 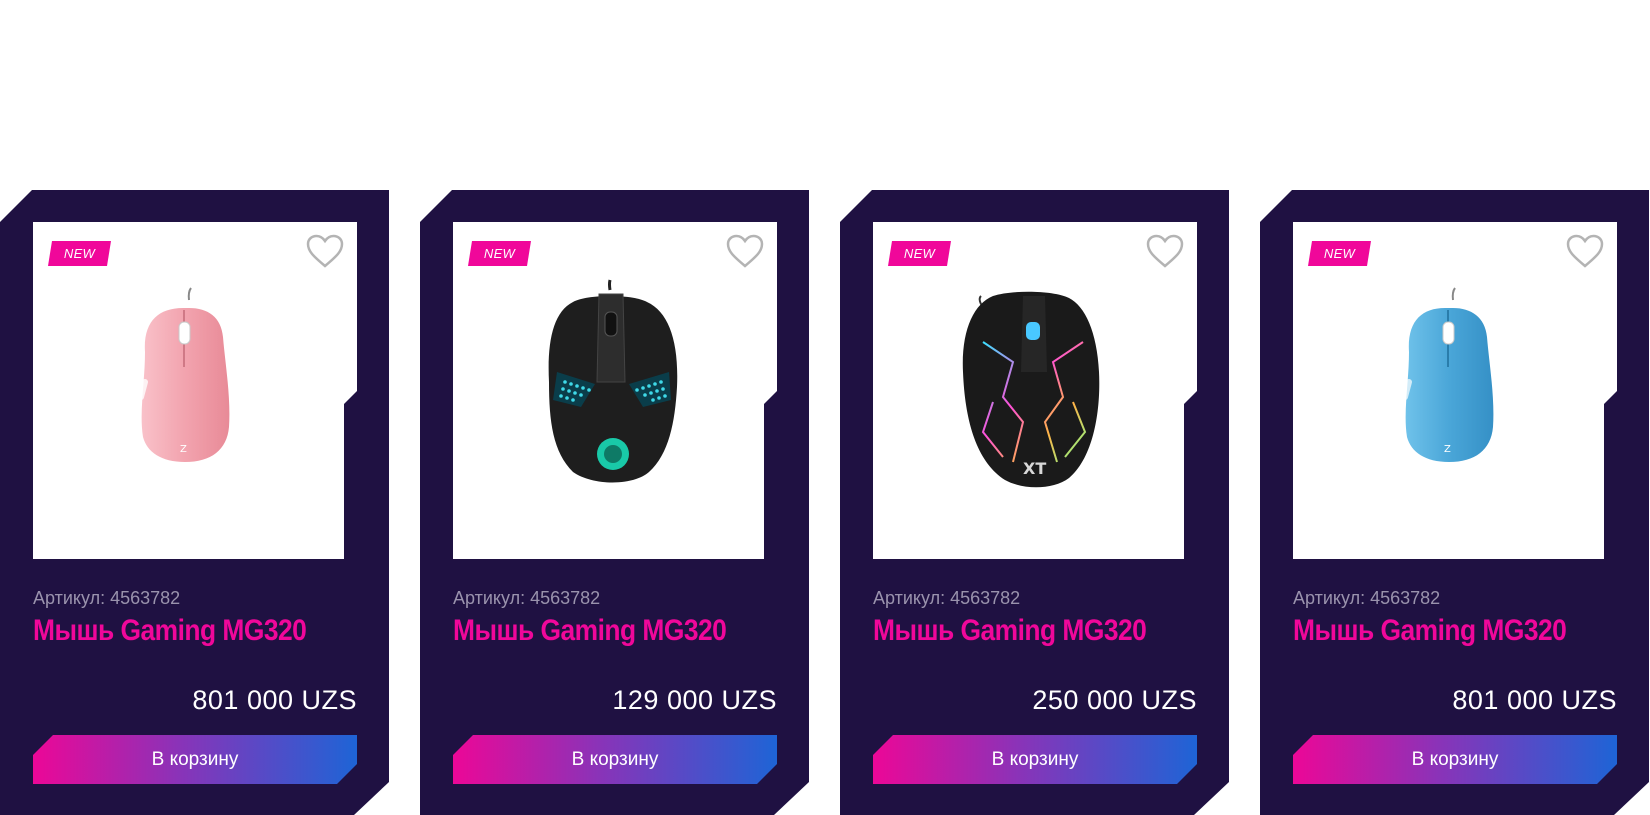 I want to click on black-gaming-mouse-image, so click(x=613, y=381).